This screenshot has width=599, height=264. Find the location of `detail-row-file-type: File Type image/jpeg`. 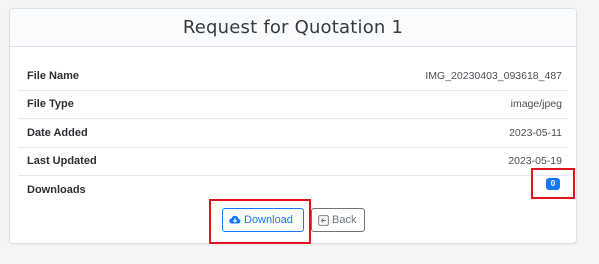

detail-row-file-type: File Type image/jpeg is located at coordinates (293, 105).